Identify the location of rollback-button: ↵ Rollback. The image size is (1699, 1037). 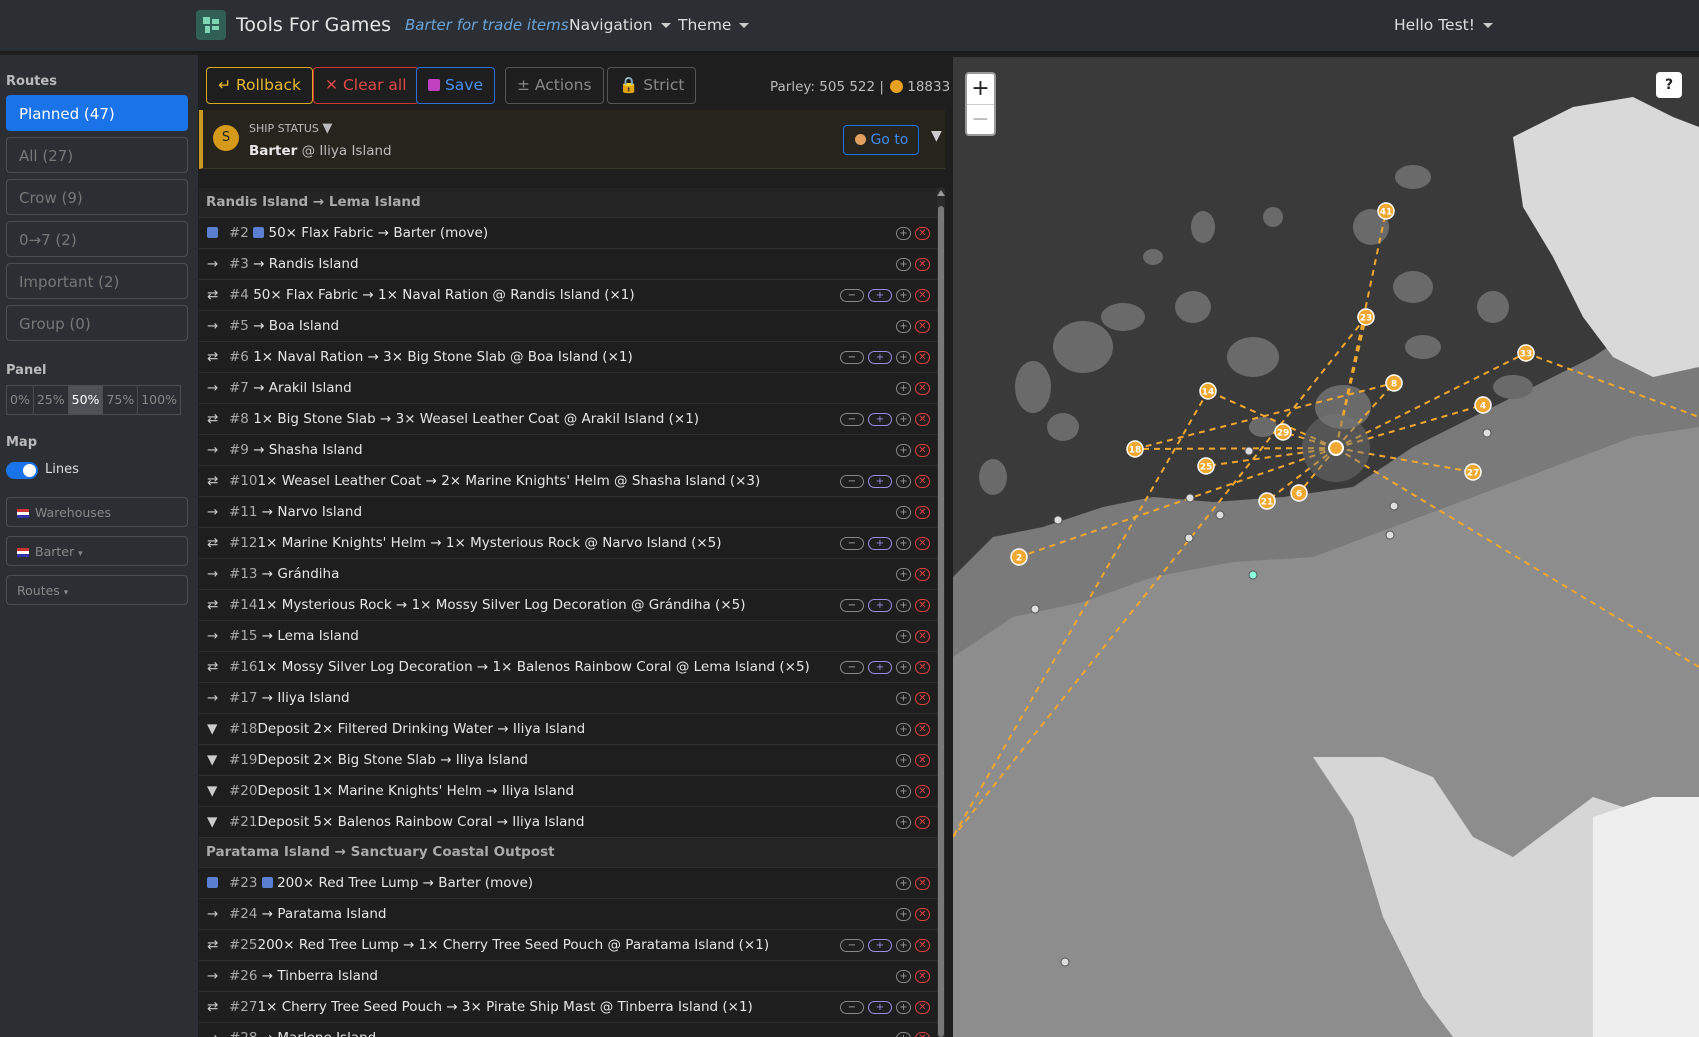
(259, 85).